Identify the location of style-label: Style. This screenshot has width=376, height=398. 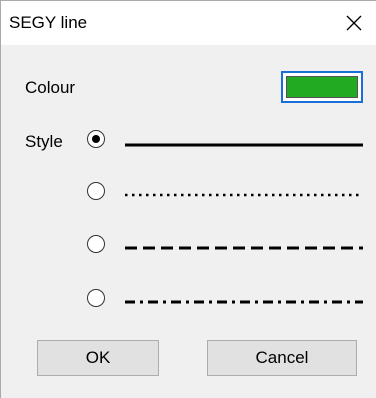
(44, 141).